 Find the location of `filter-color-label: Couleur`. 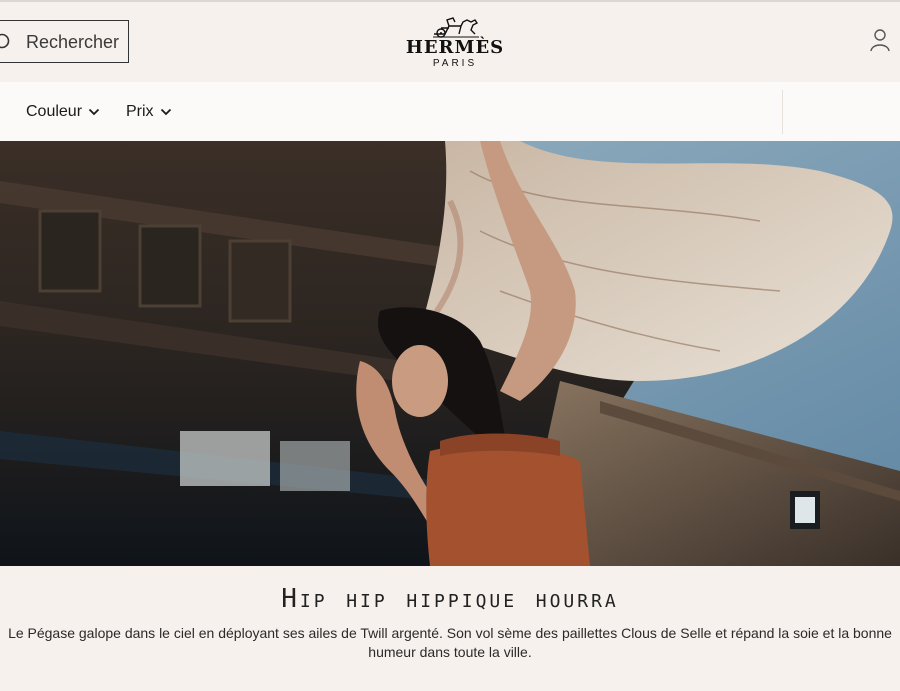

filter-color-label: Couleur is located at coordinates (54, 111).